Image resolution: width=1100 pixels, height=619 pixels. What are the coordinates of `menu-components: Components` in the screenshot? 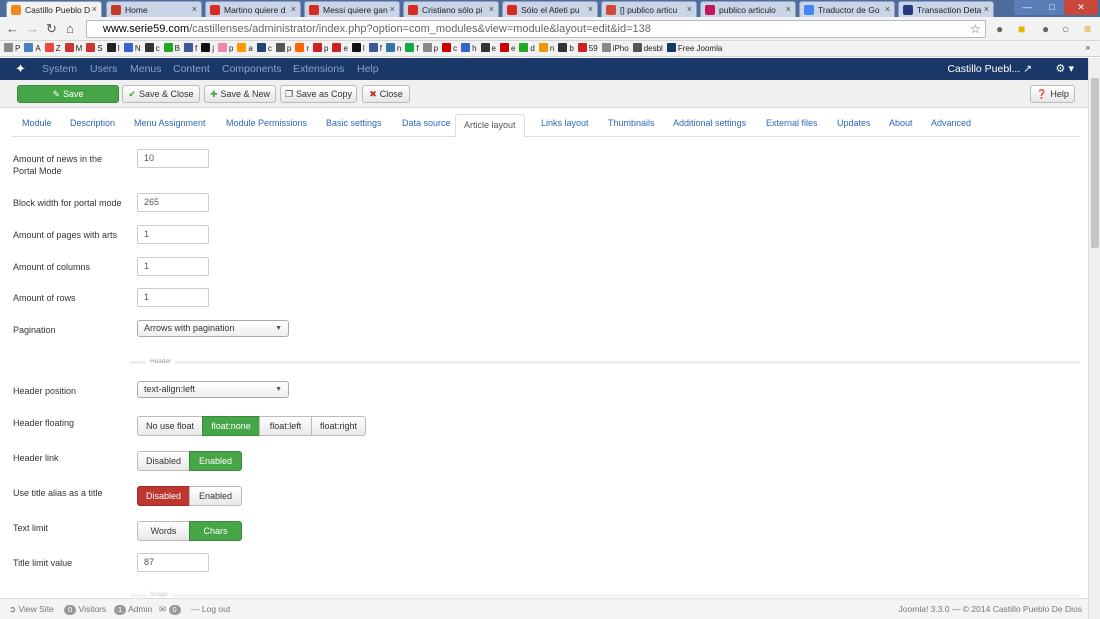 It's located at (252, 69).